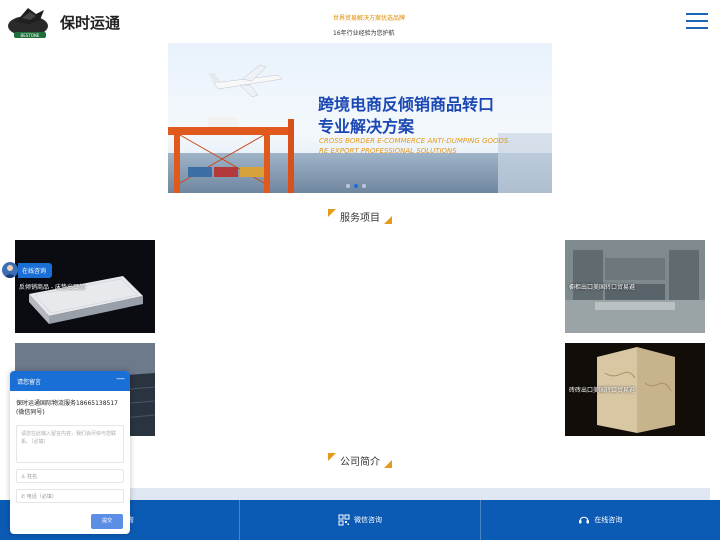 Image resolution: width=720 pixels, height=540 pixels. I want to click on carousel-dots, so click(356, 186).